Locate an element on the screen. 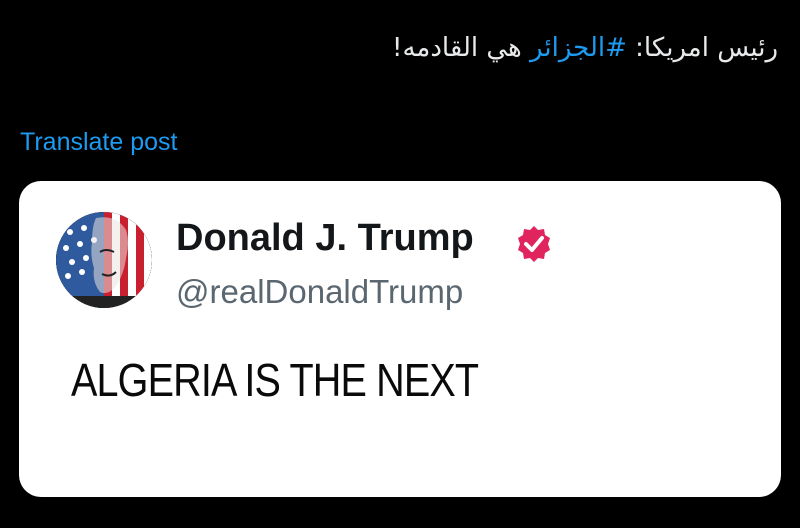 This screenshot has width=800, height=528. post-text-after: هي القادمه! is located at coordinates (461, 48).